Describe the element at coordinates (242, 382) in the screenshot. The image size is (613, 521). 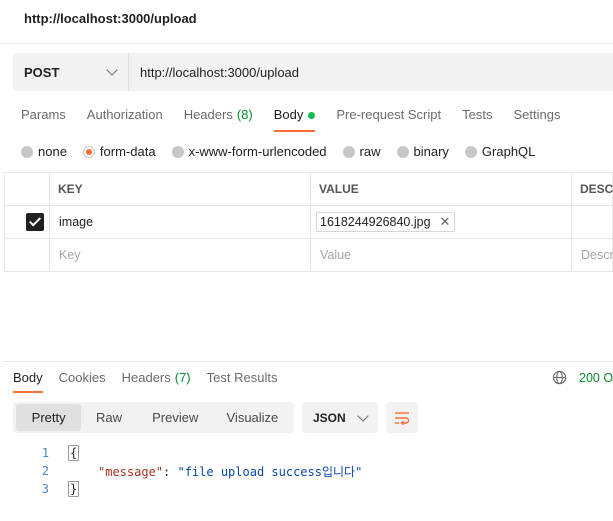
I see `tab-test-results: Test Results` at that location.